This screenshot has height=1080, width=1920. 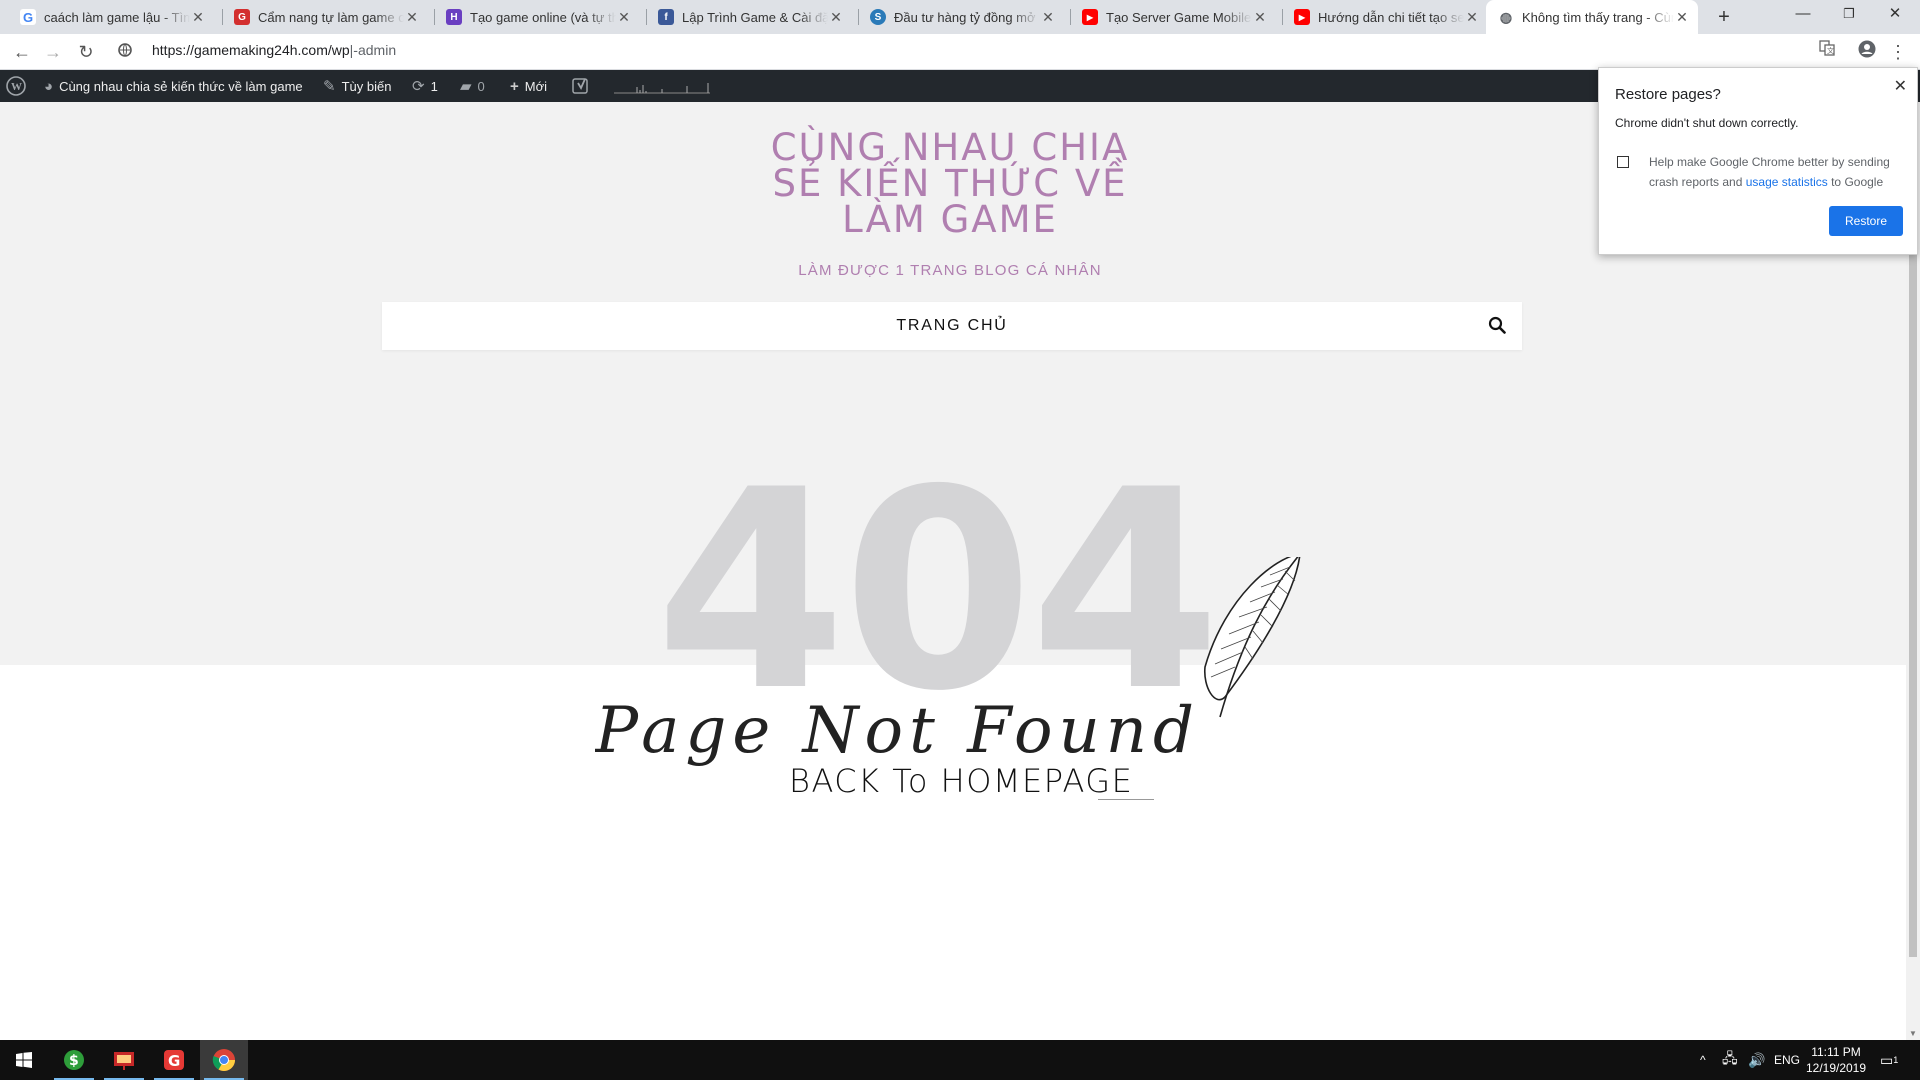 I want to click on yoast-icon, so click(x=581, y=86).